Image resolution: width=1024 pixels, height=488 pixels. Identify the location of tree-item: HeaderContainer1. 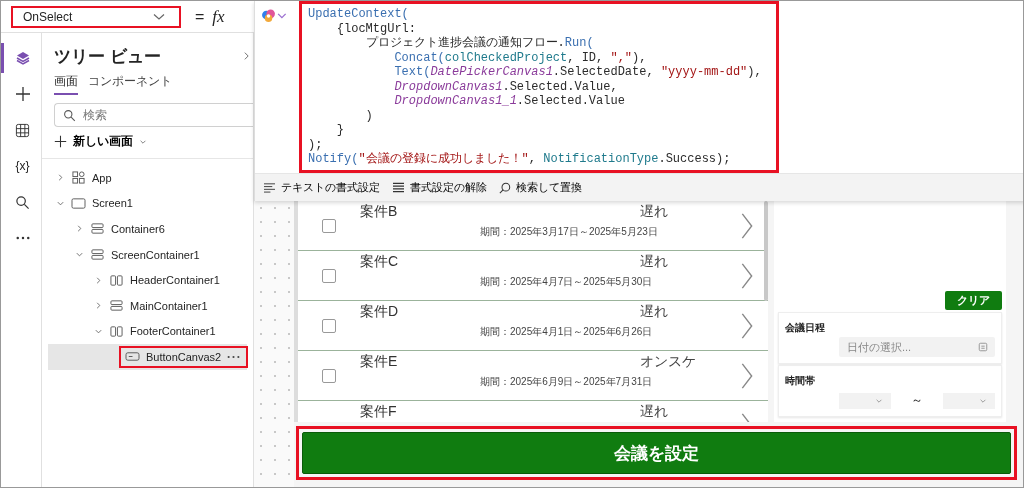
(147, 280).